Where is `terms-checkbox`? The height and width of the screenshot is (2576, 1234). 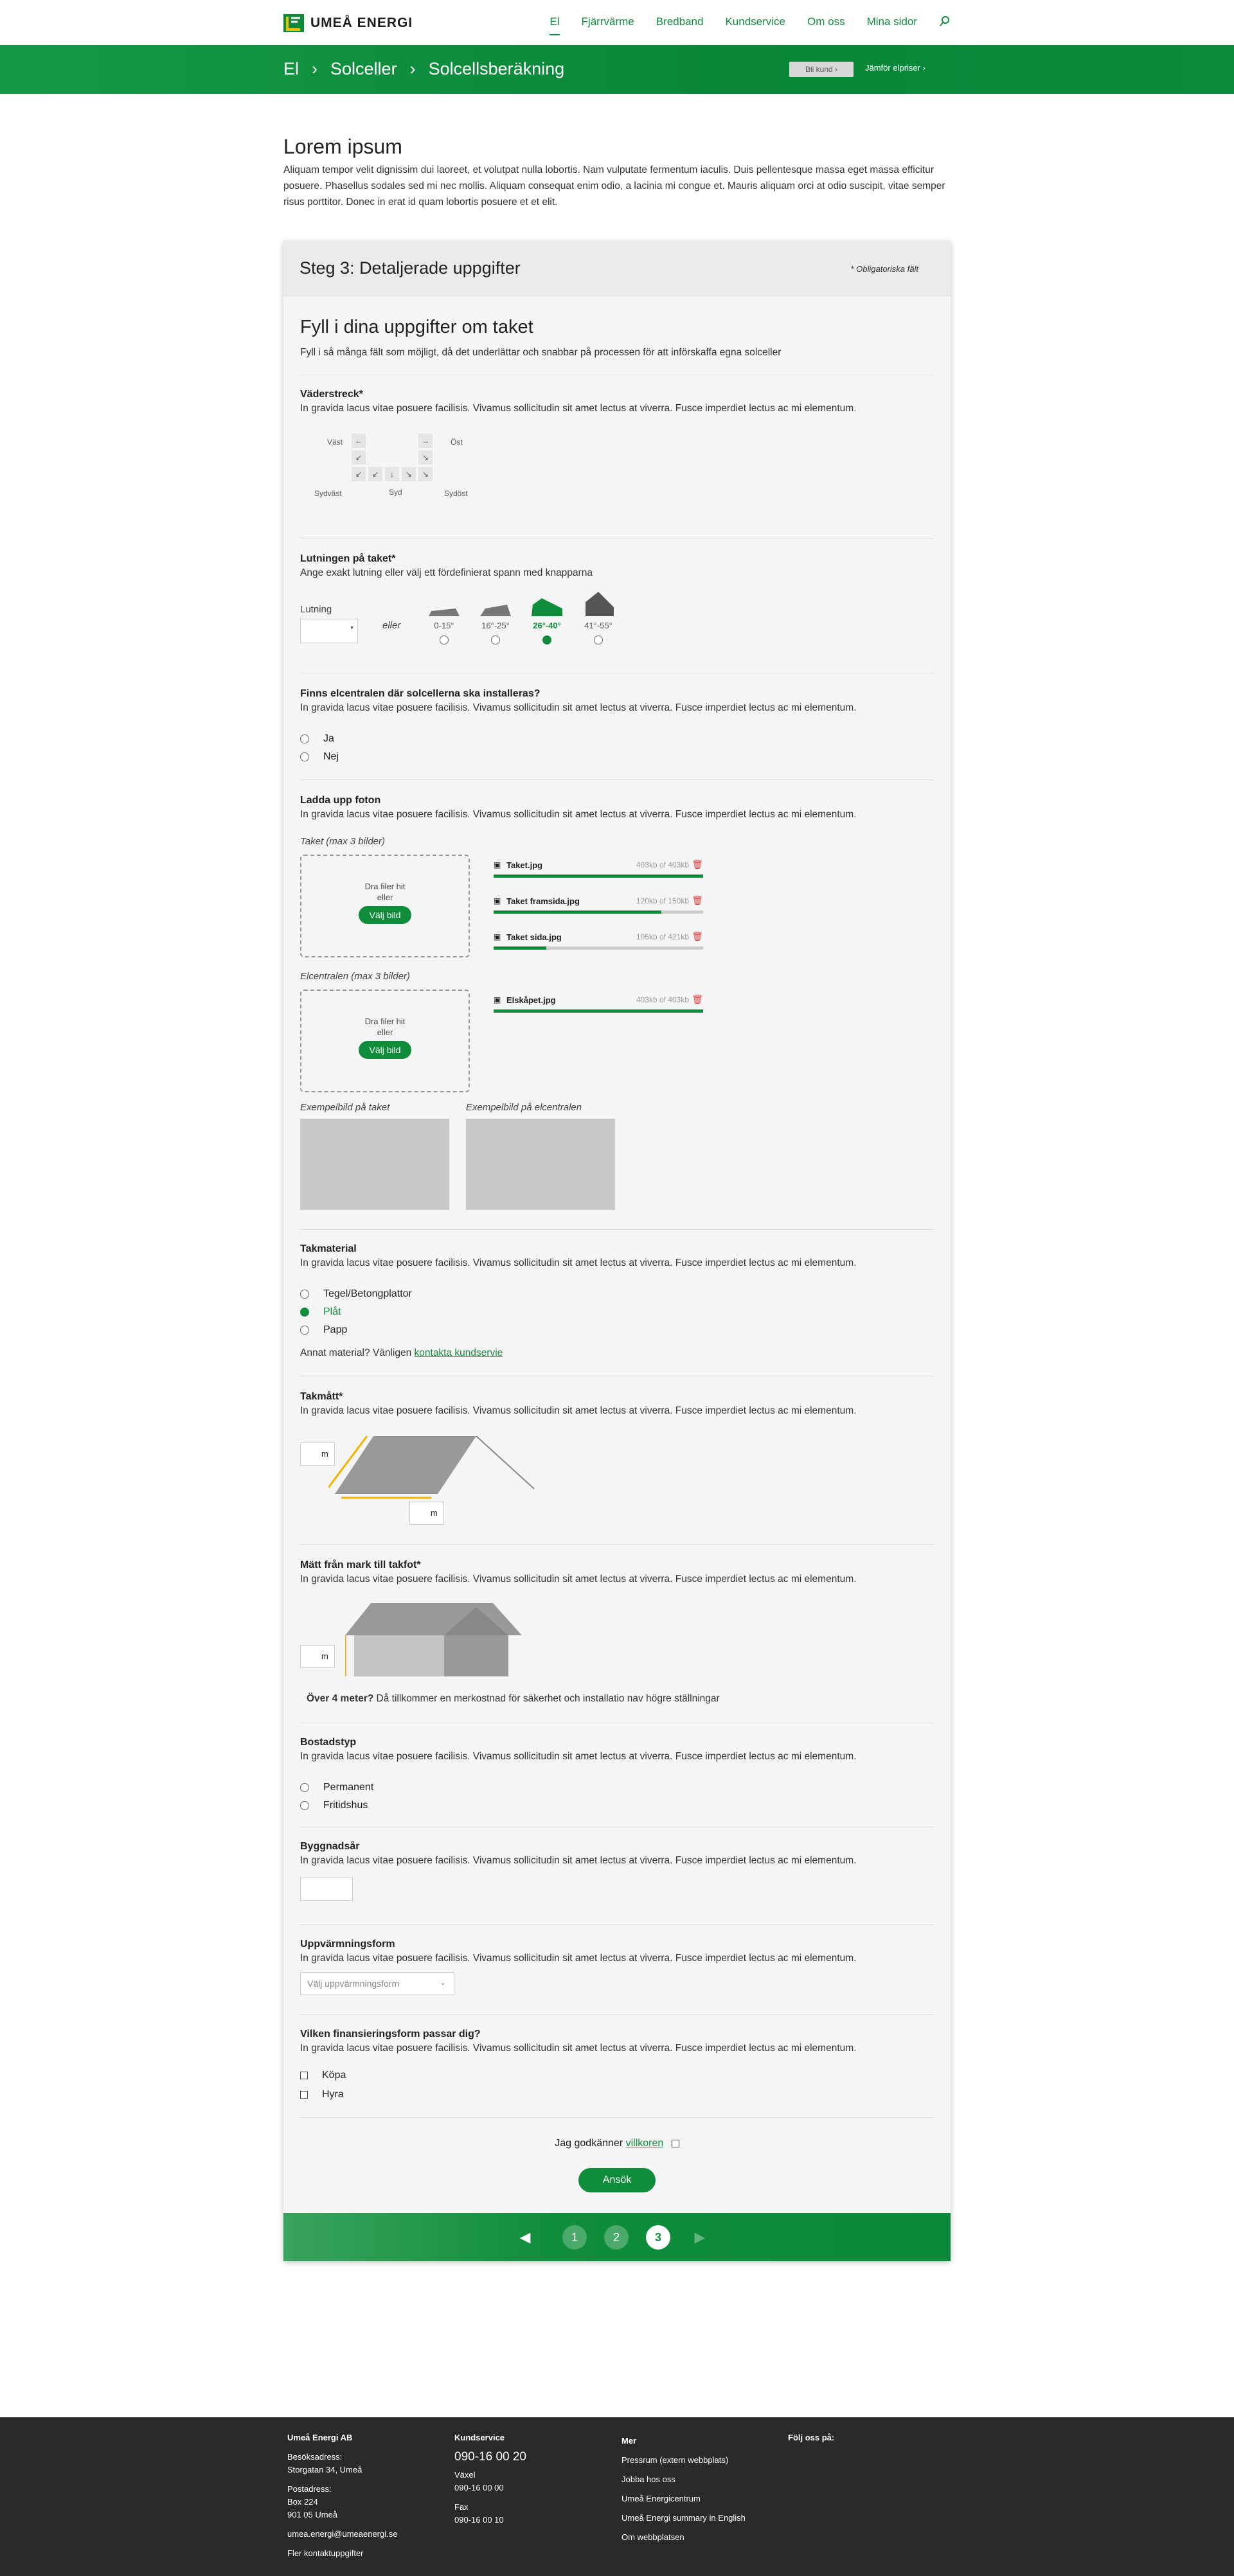
terms-checkbox is located at coordinates (675, 2143).